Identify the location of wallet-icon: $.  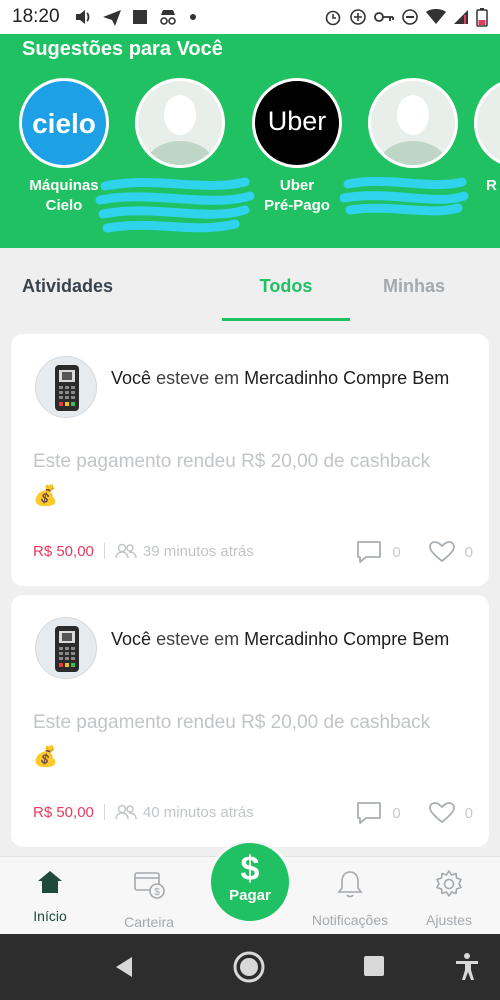
(149, 885).